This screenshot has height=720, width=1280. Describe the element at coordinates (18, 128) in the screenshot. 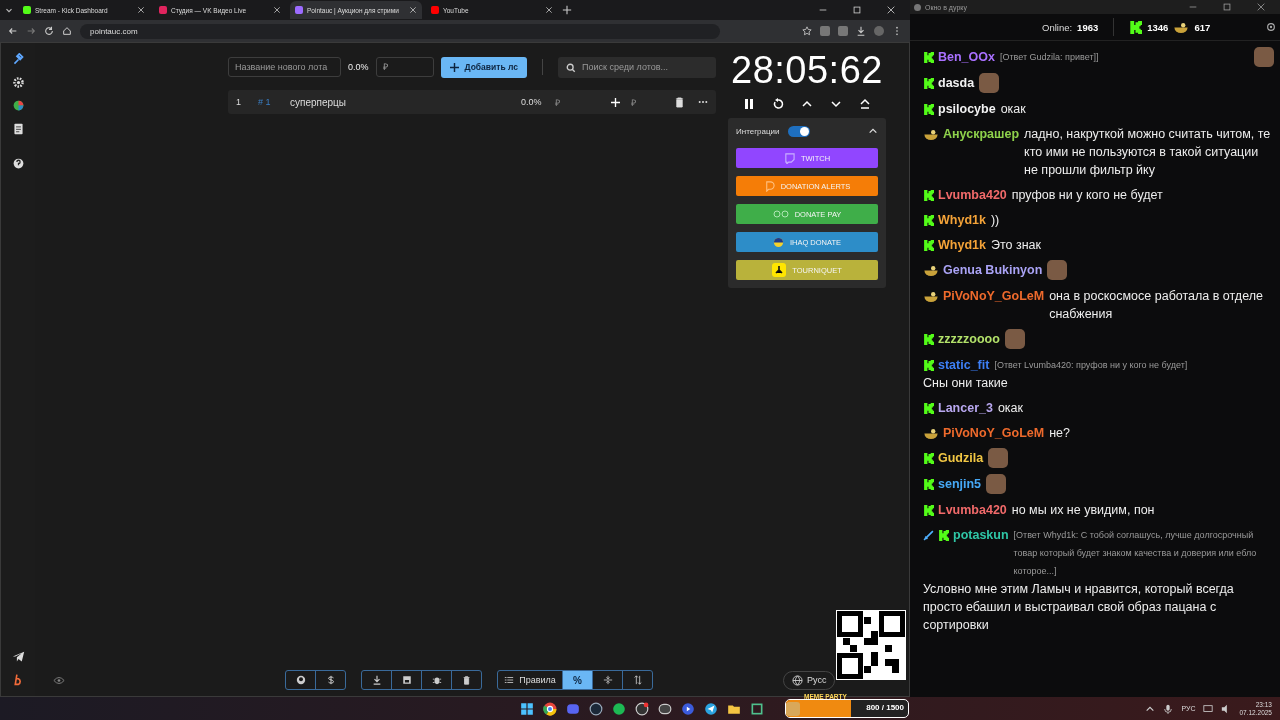

I see `clipboard-icon` at that location.